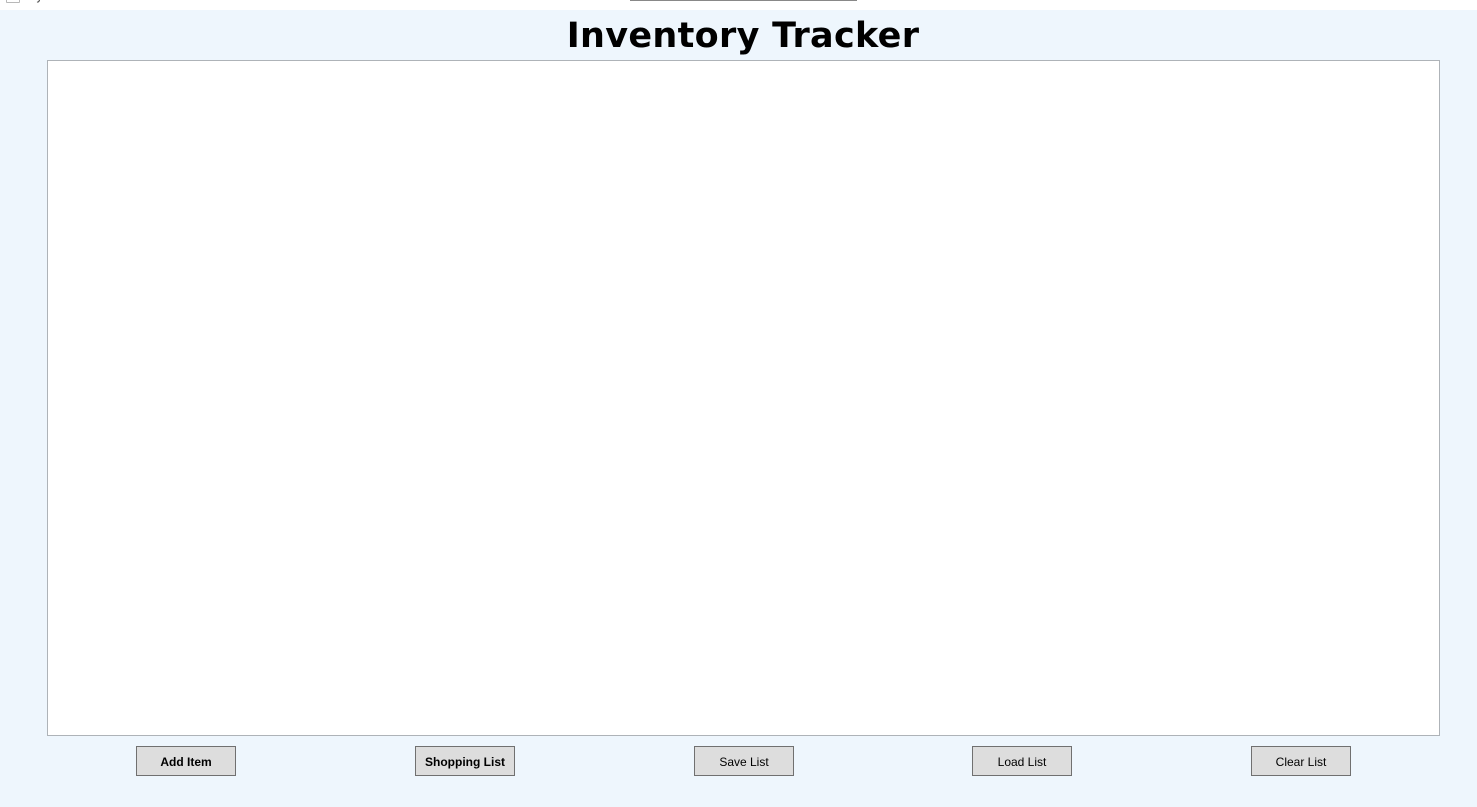  I want to click on shopping-list-button: Shopping List, so click(465, 761).